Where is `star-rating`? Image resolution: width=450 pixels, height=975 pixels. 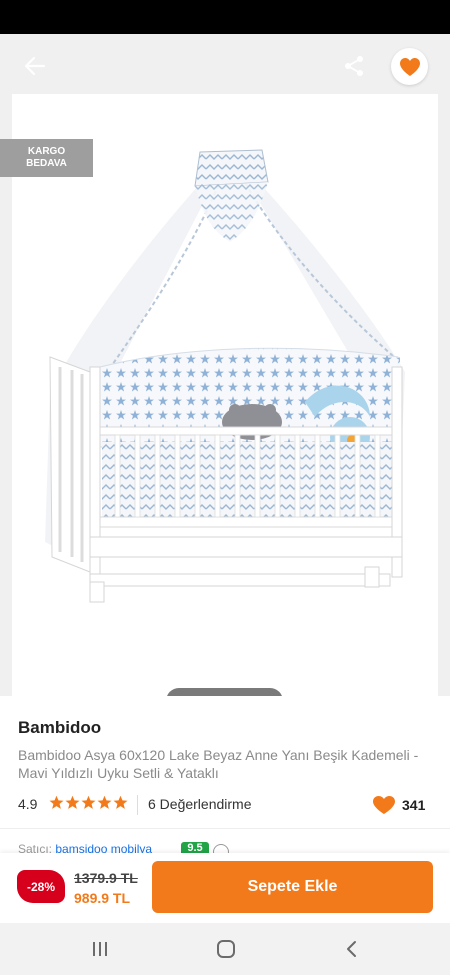
star-rating is located at coordinates (88, 804).